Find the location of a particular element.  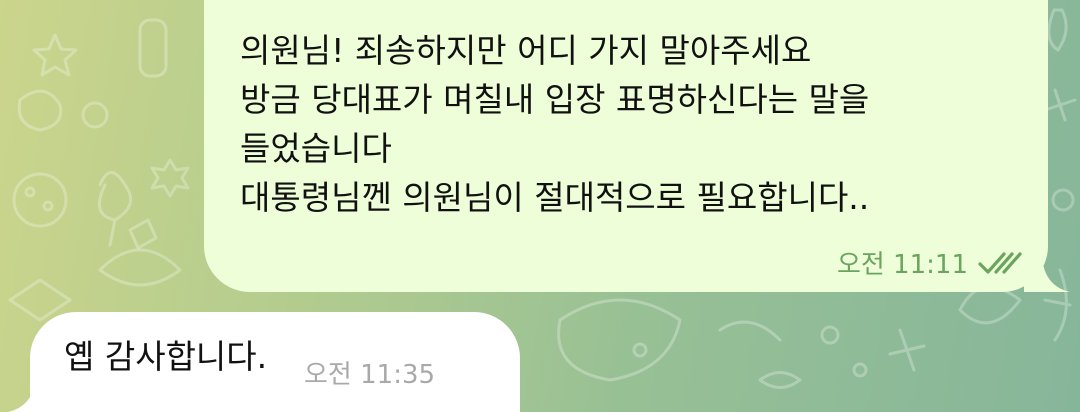

message-time: 오전 11:35 is located at coordinates (370, 375).